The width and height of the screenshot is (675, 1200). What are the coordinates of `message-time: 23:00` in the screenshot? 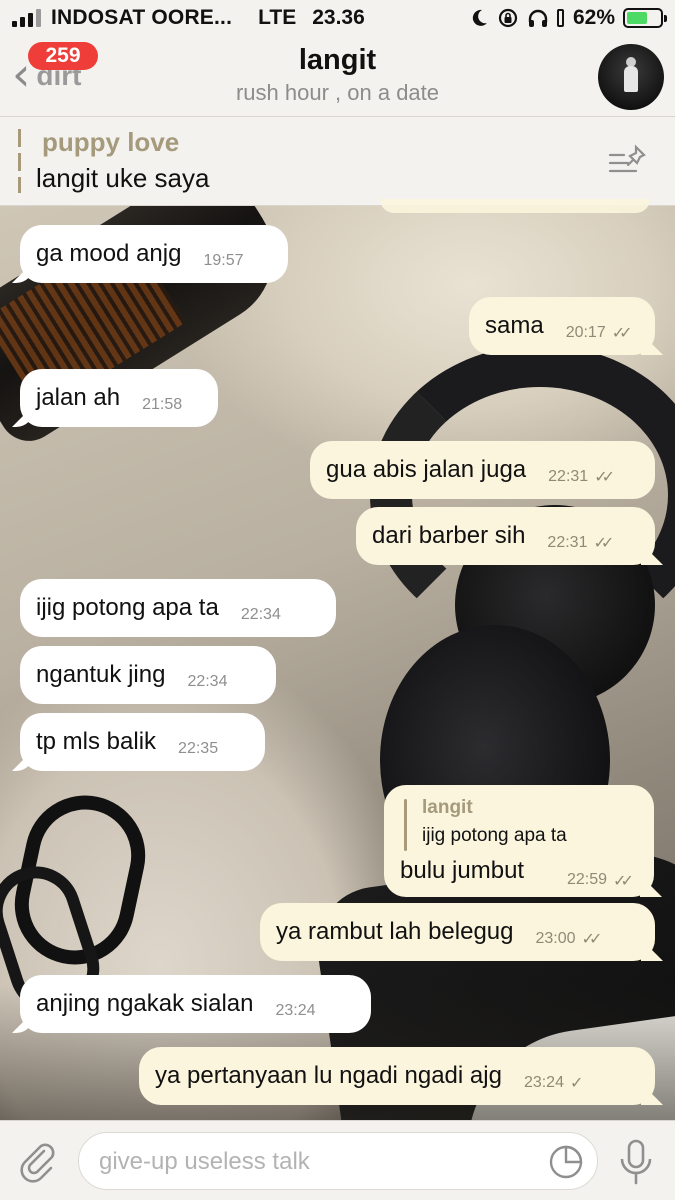 It's located at (555, 938).